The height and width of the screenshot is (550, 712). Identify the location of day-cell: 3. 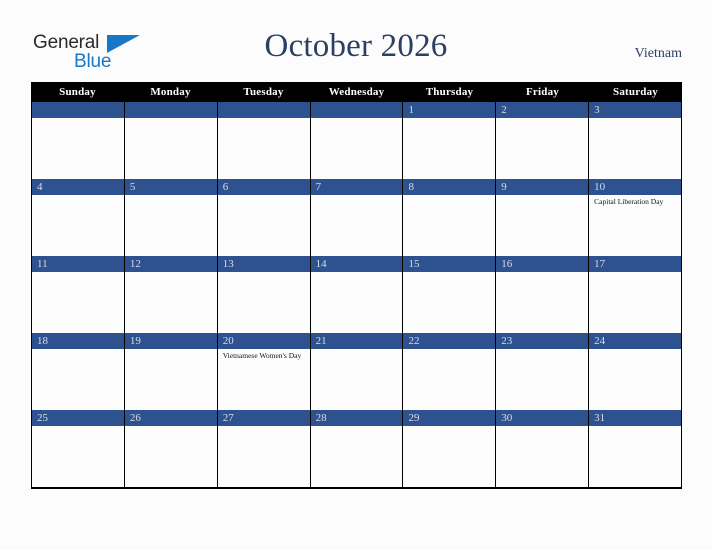
(636, 140).